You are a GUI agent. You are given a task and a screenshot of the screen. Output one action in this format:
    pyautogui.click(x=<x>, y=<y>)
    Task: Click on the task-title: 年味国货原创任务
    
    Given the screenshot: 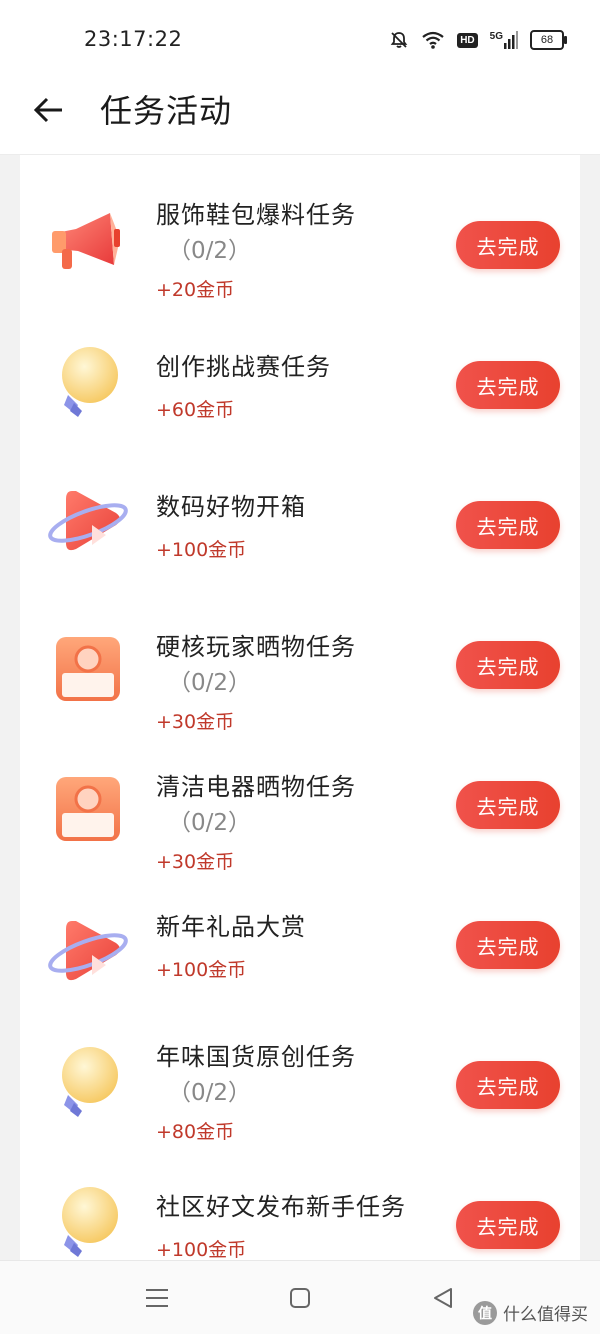 What is the action you would take?
    pyautogui.click(x=256, y=1057)
    